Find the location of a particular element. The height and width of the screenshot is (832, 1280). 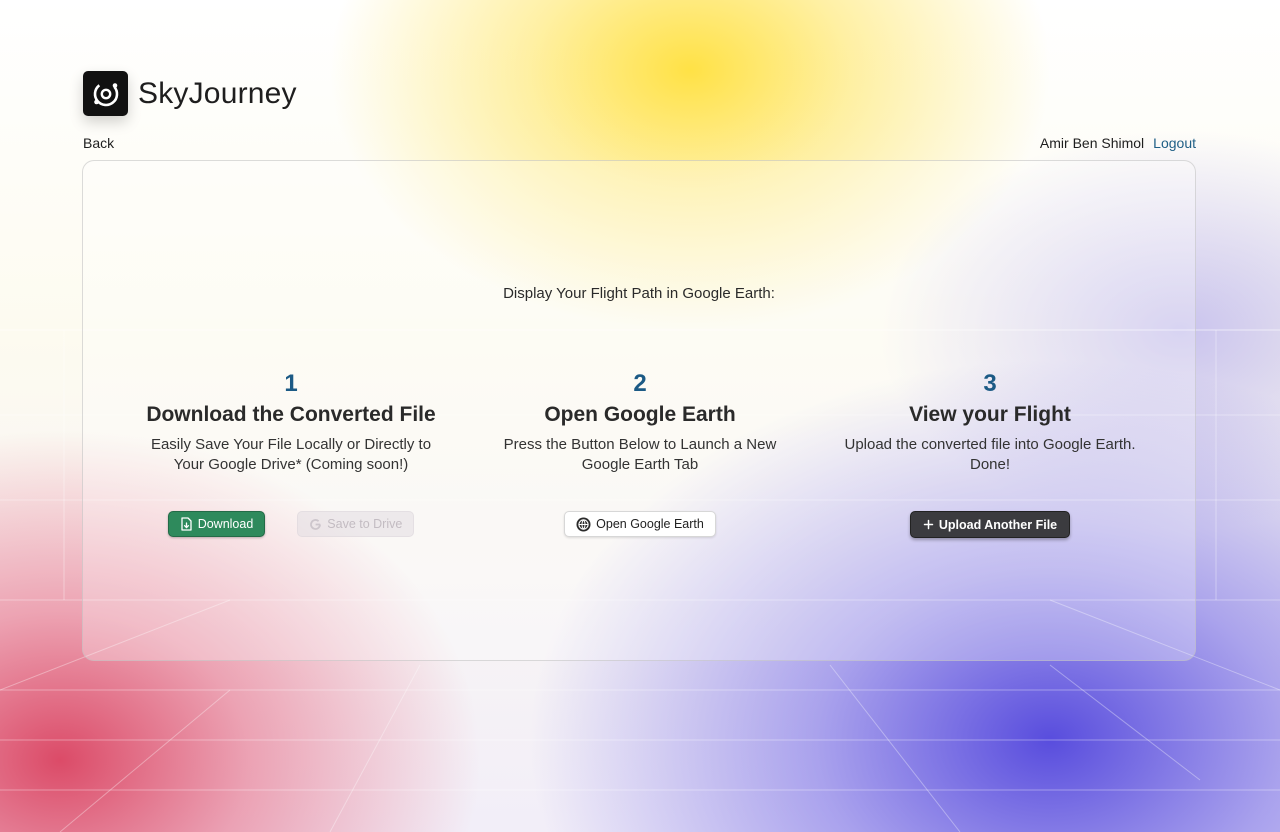

plus-icon is located at coordinates (928, 524).